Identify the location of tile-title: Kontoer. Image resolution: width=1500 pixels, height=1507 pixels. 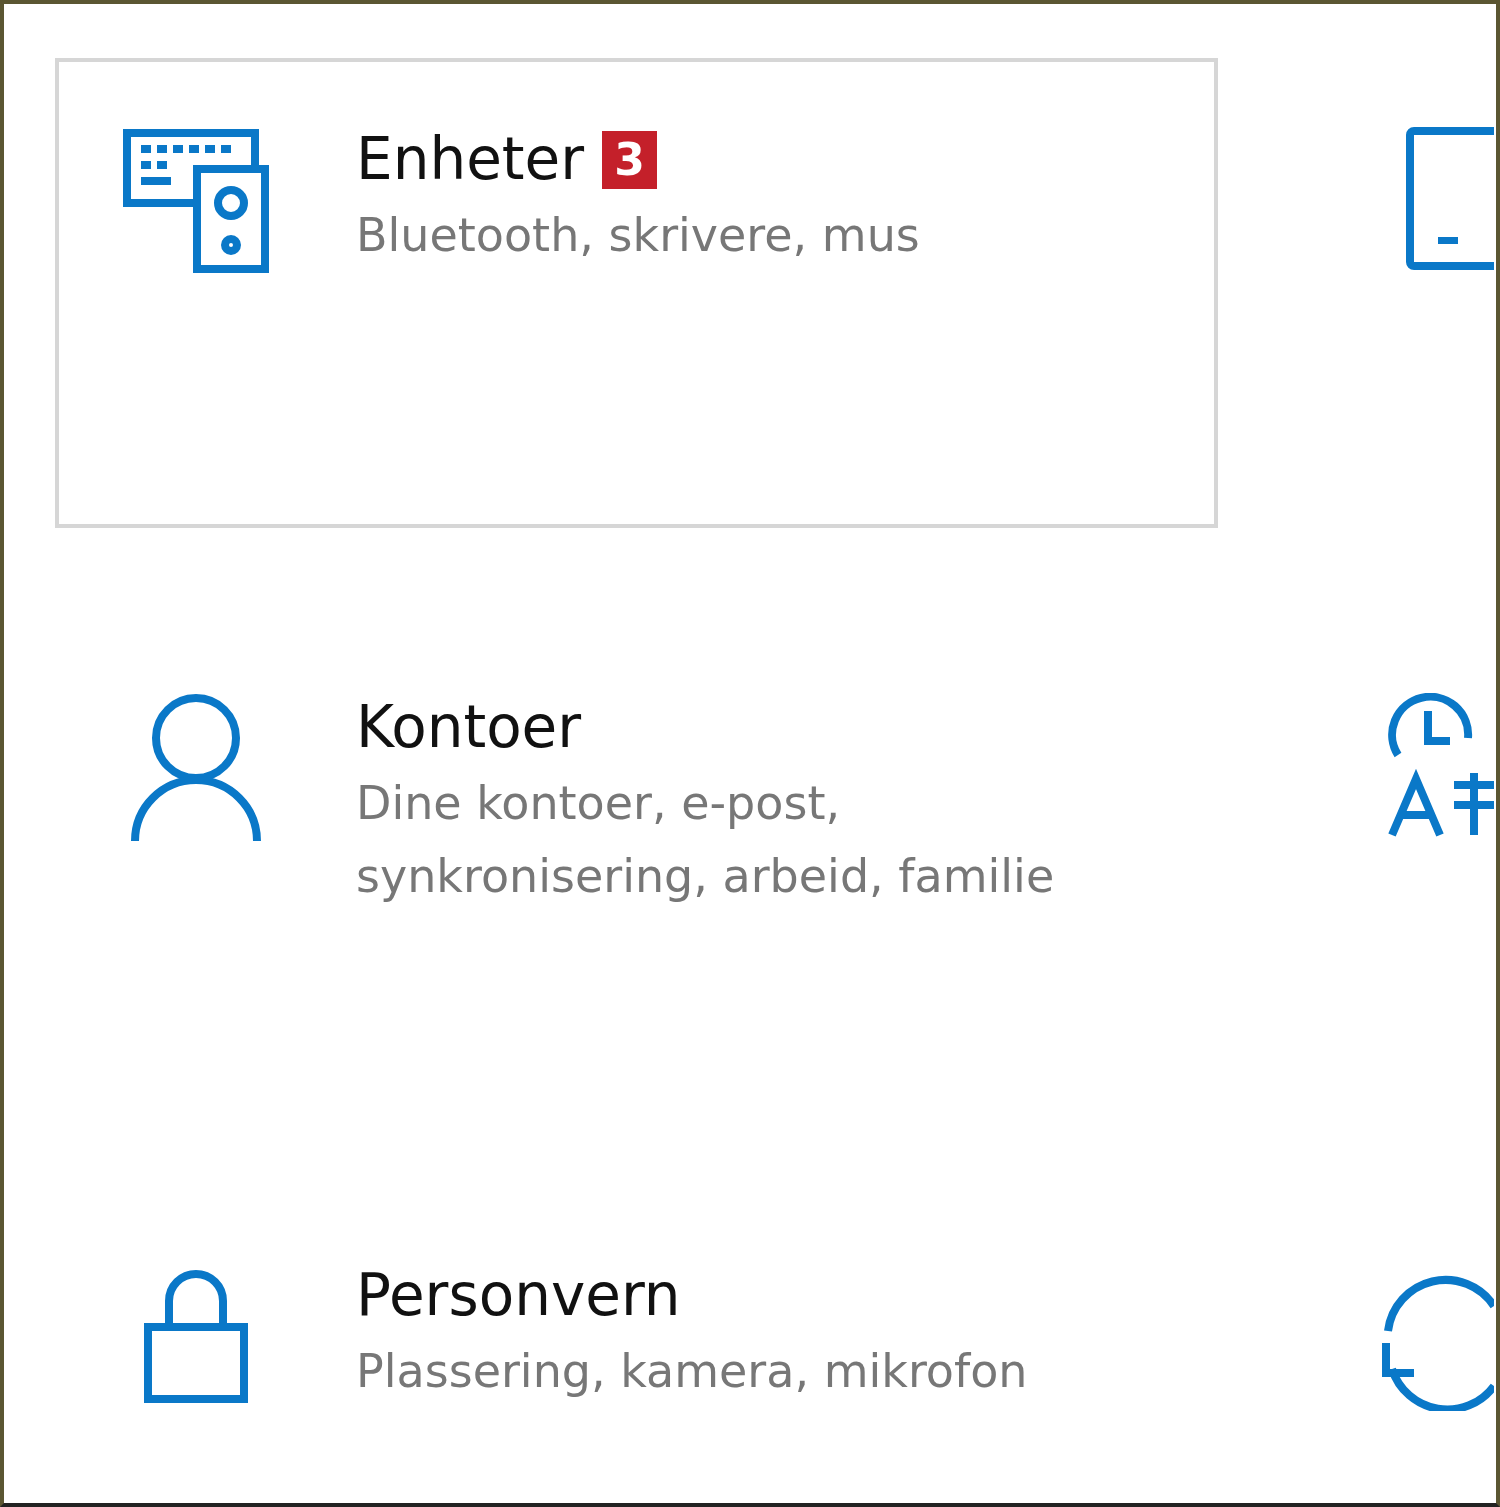
(469, 728).